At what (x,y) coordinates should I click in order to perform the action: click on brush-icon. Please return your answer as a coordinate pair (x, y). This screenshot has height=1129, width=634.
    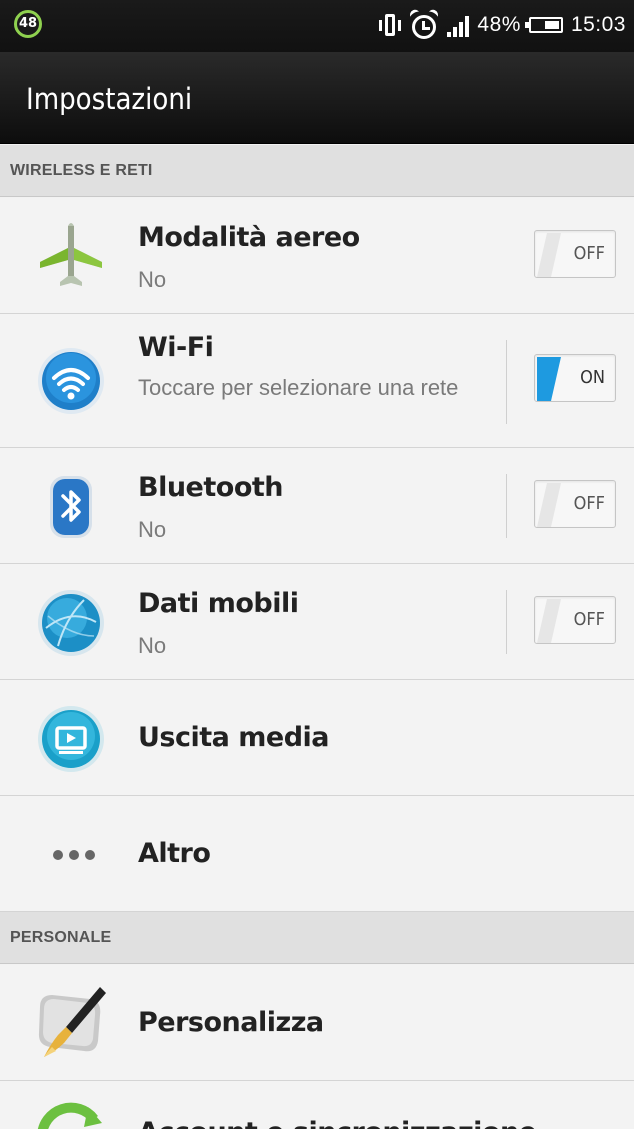
    Looking at the image, I should click on (71, 1021).